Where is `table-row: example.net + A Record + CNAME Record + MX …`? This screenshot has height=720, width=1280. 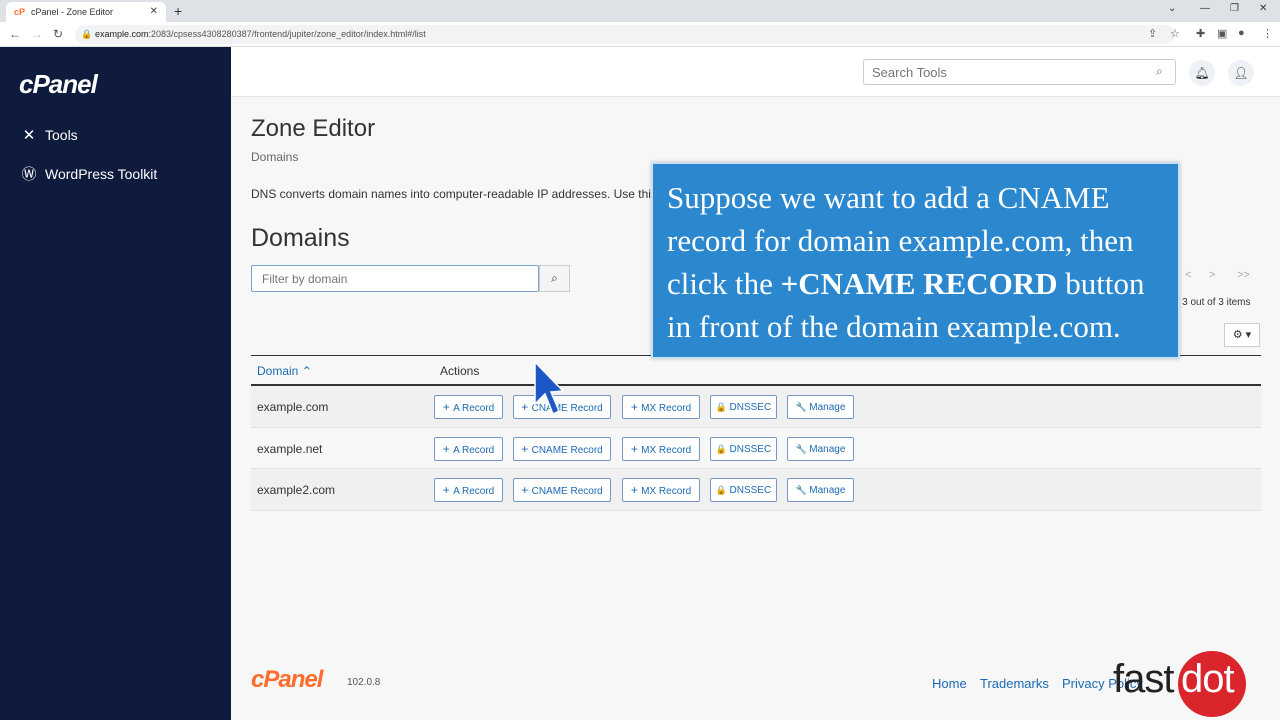 table-row: example.net + A Record + CNAME Record + MX … is located at coordinates (756, 448).